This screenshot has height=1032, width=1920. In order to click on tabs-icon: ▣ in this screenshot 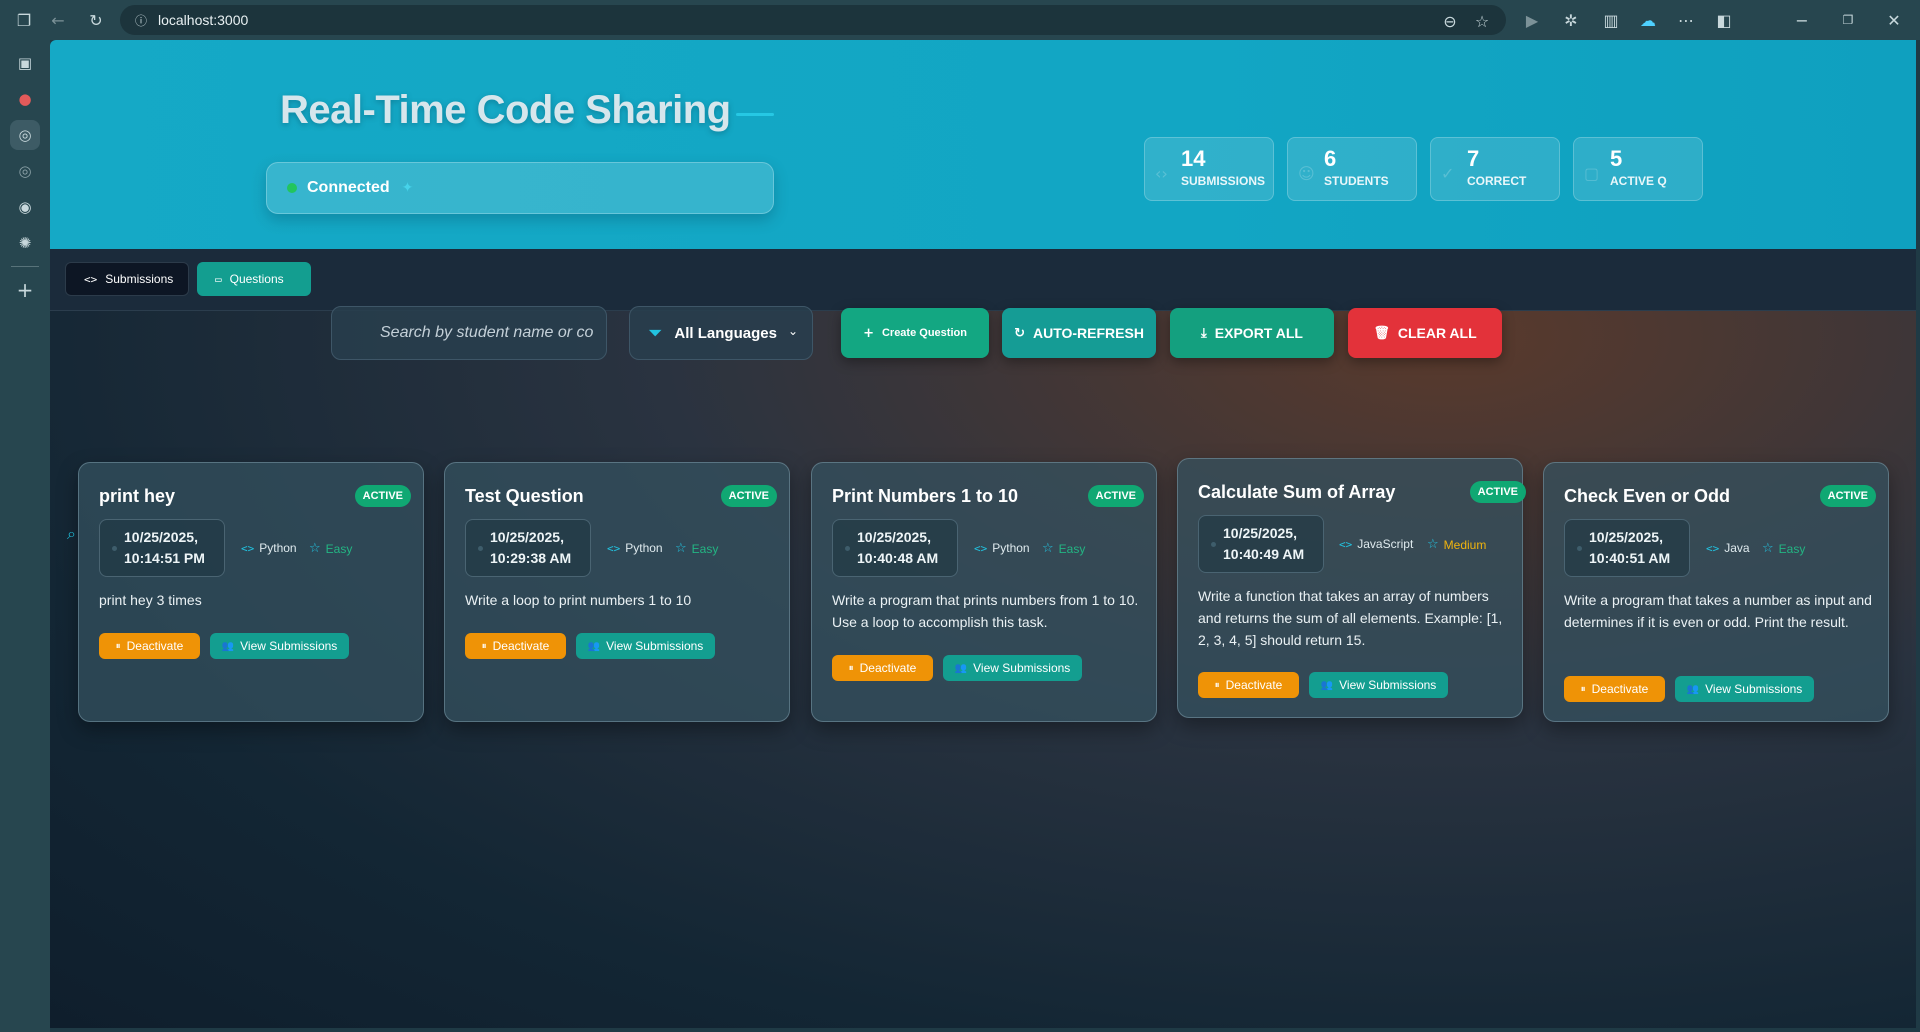, I will do `click(25, 63)`.